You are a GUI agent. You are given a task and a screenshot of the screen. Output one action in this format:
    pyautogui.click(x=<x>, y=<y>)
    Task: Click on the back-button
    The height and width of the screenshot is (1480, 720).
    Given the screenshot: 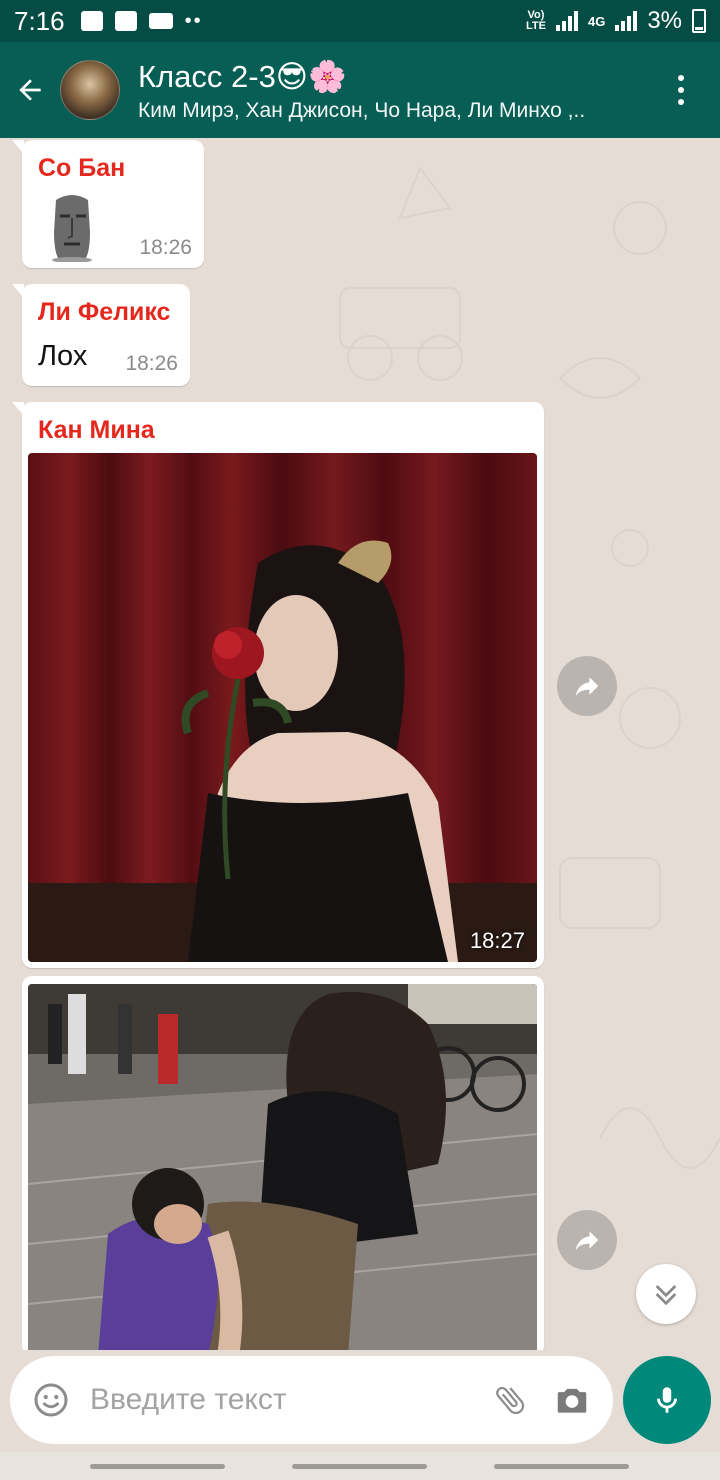 What is the action you would take?
    pyautogui.click(x=30, y=90)
    